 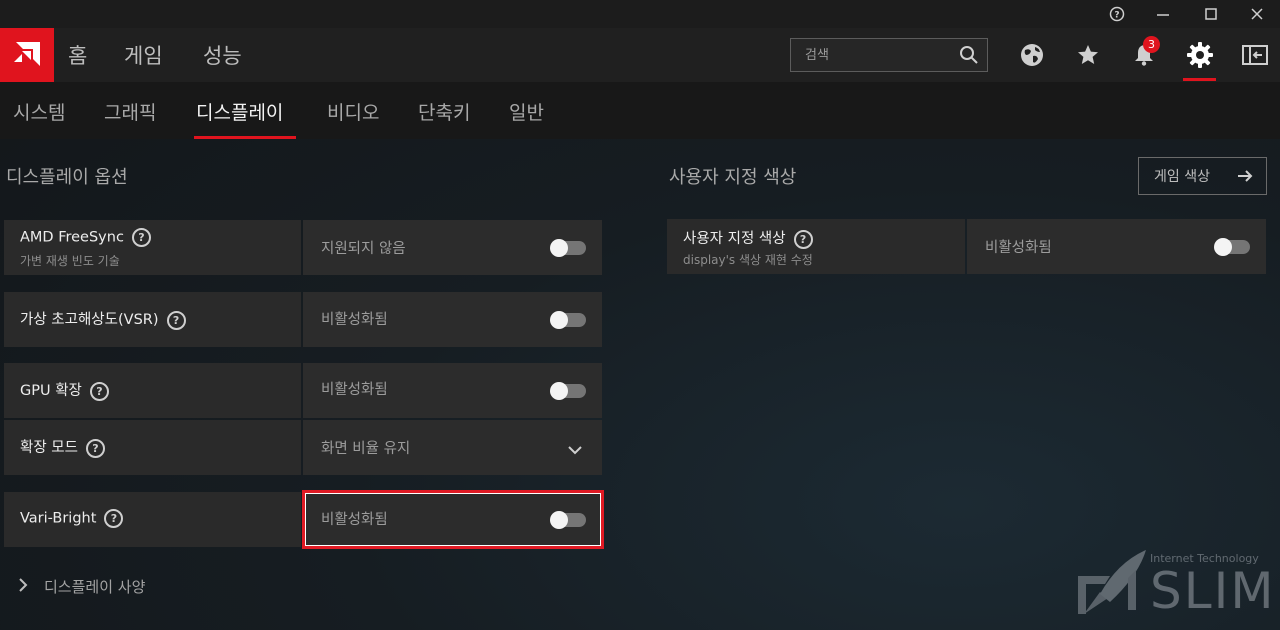 I want to click on freesync-label: AMD FreeSync, so click(x=72, y=237).